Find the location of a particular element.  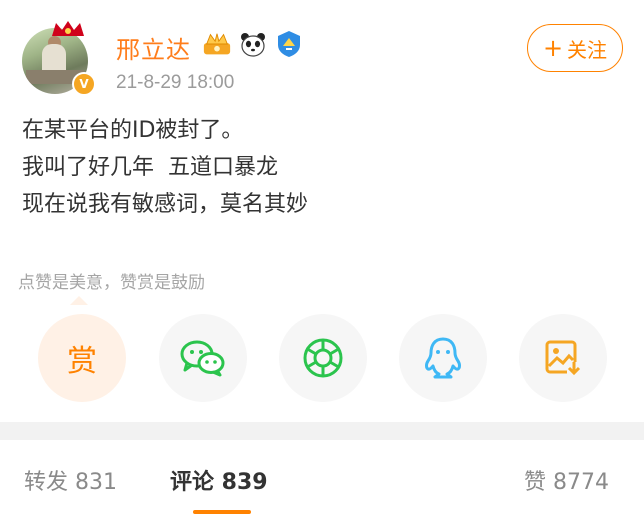

moments-icon is located at coordinates (323, 358).